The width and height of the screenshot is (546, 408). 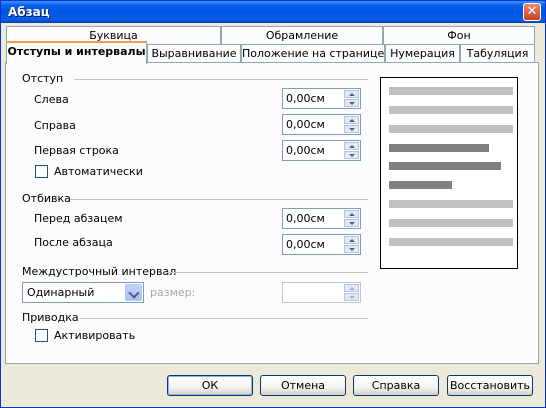 What do you see at coordinates (273, 12) in the screenshot?
I see `title-bar: Абзац ✕` at bounding box center [273, 12].